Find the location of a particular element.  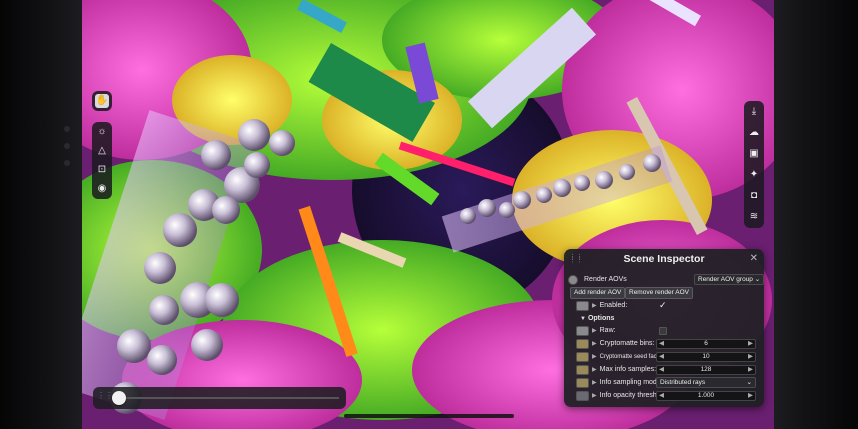

right-toolbar: ⤓ ☁ ▣ ✦ ◘ ≋ is located at coordinates (754, 164).